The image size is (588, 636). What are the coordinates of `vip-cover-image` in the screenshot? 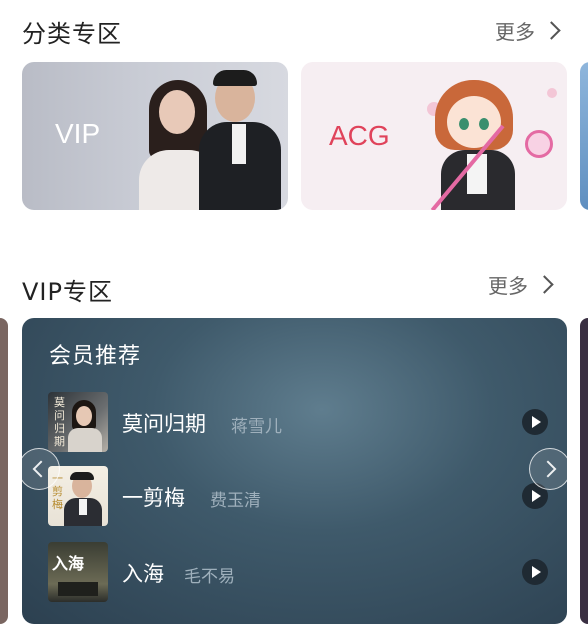 It's located at (212, 136).